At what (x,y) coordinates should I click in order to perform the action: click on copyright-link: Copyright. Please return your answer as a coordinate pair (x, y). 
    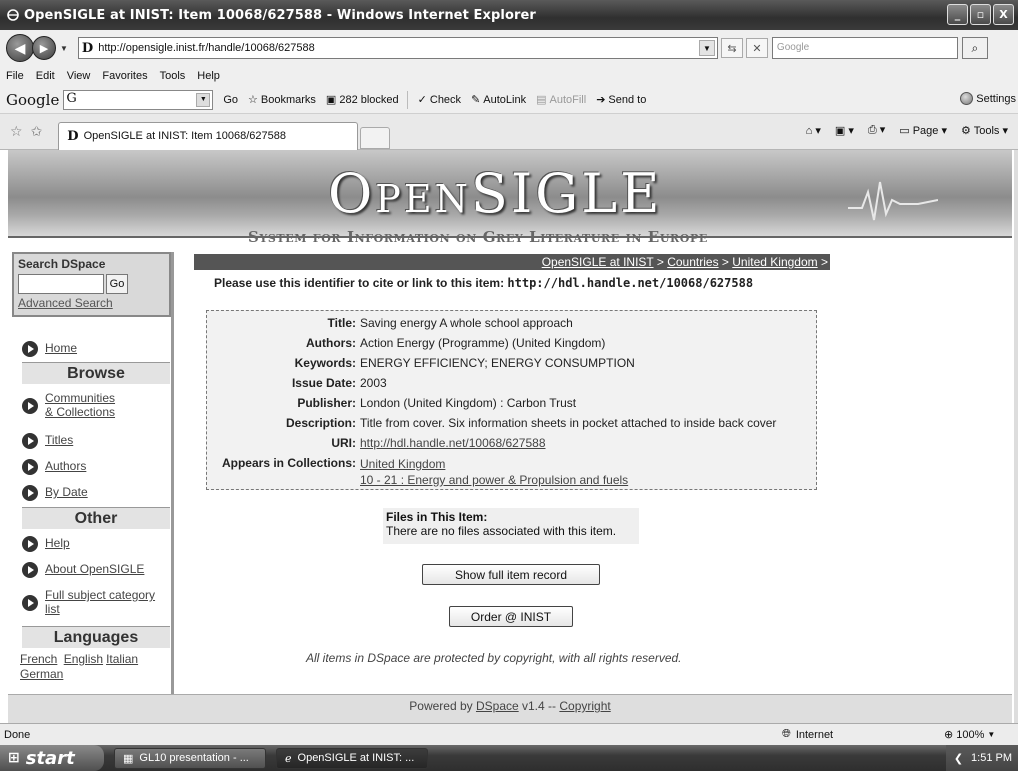
    Looking at the image, I should click on (584, 706).